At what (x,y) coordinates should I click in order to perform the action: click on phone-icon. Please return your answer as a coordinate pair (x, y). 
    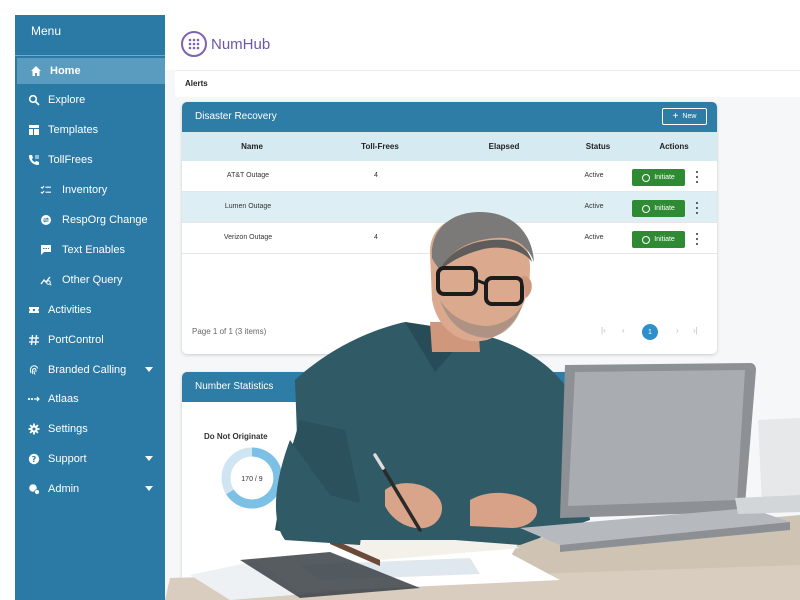
    Looking at the image, I should click on (34, 160).